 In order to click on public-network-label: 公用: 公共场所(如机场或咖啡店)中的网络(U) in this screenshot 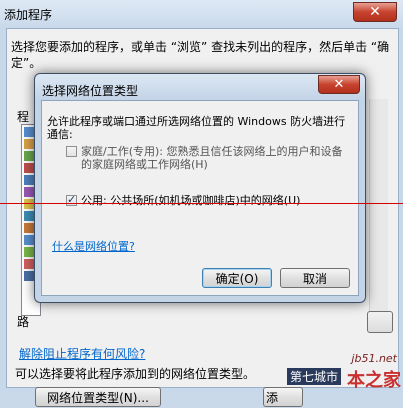, I will do `click(191, 200)`.